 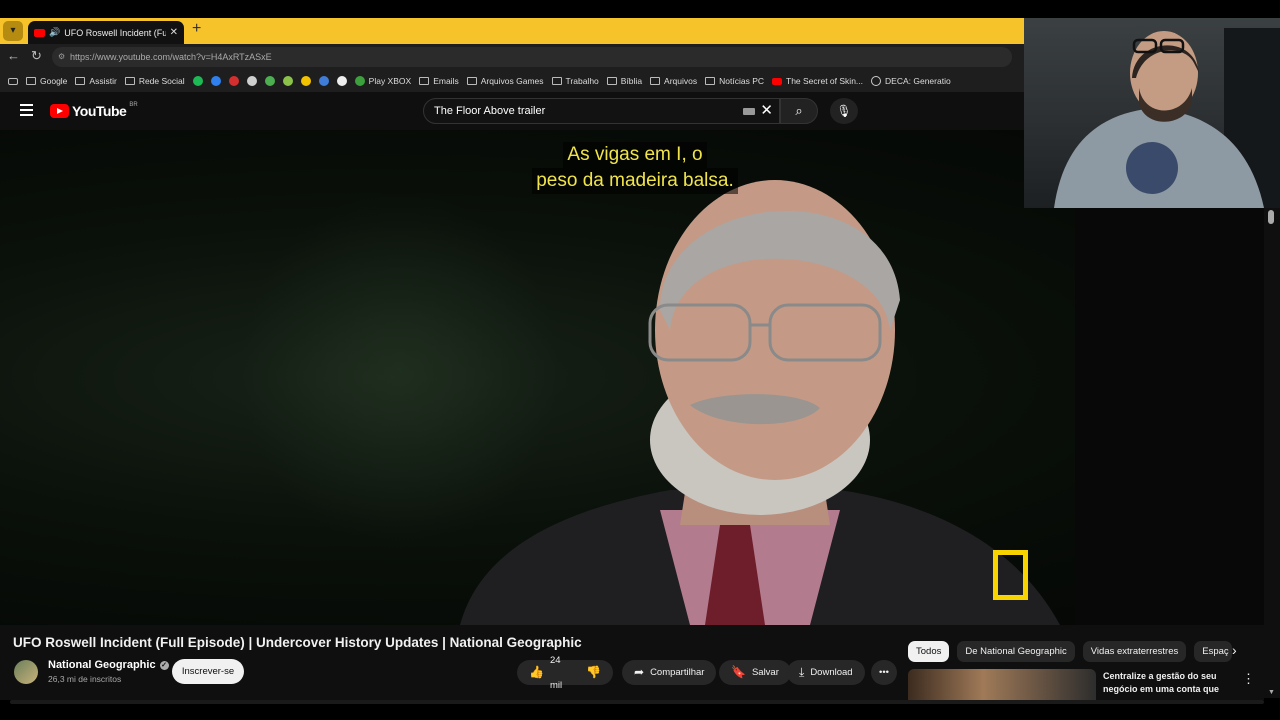 What do you see at coordinates (1248, 679) in the screenshot?
I see `recommendation-menu-icon: ⋮` at bounding box center [1248, 679].